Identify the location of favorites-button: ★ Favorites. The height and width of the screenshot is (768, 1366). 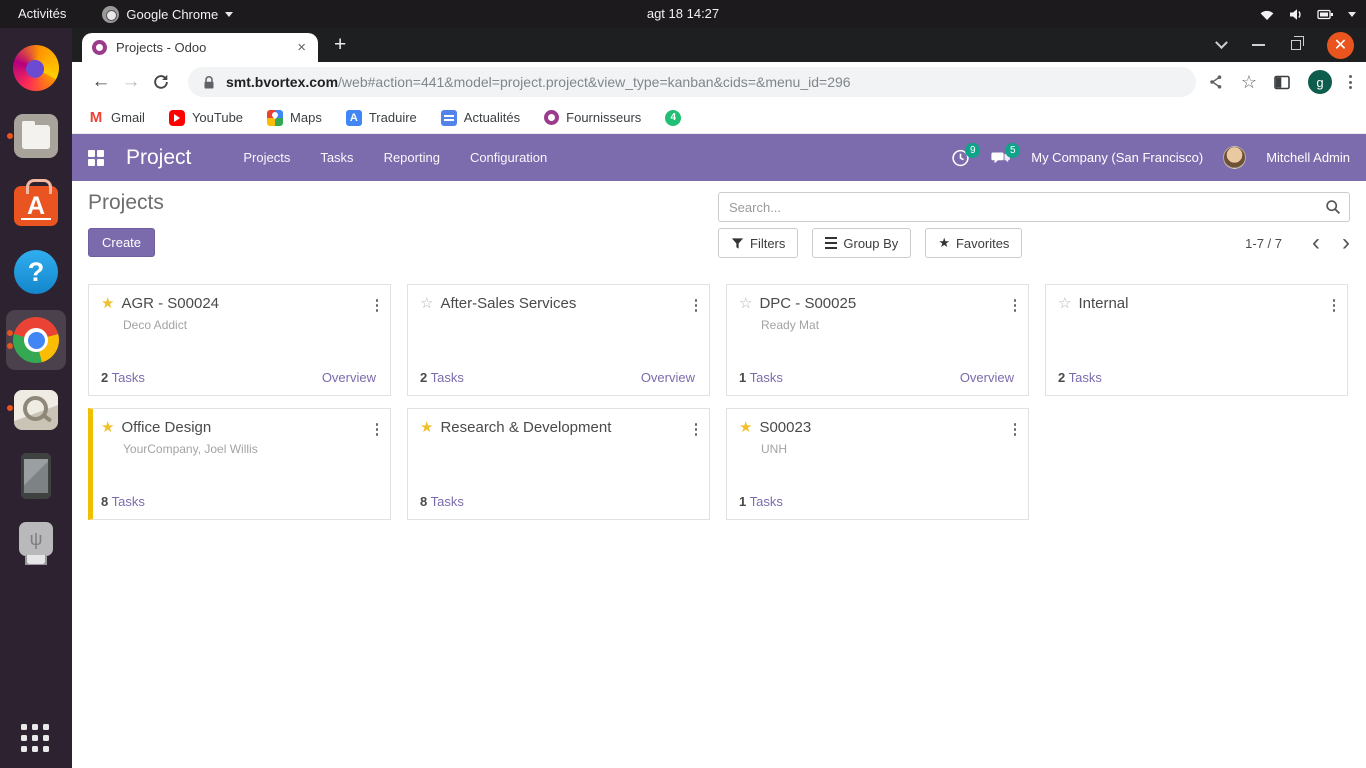
(974, 243).